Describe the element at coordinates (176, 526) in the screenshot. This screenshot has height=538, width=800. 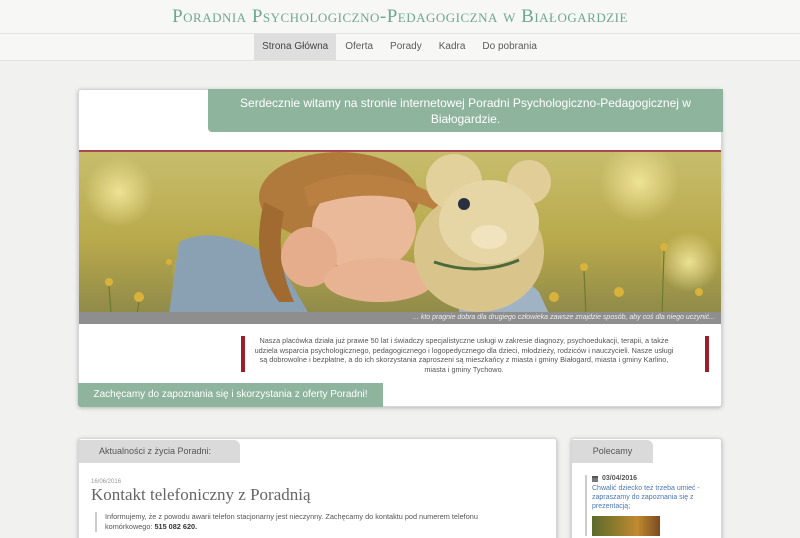
I see `news-phone: 515 082 620.` at that location.